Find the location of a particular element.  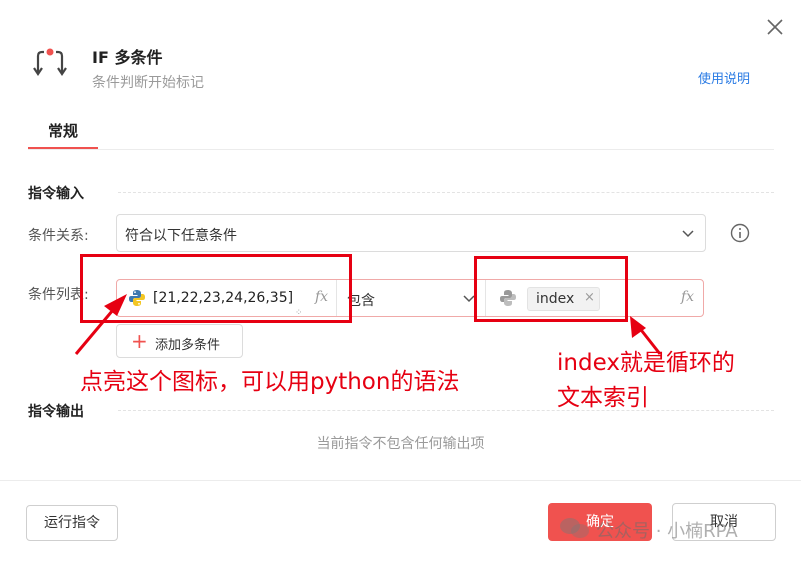

relation-label: 条件关系: is located at coordinates (58, 236).